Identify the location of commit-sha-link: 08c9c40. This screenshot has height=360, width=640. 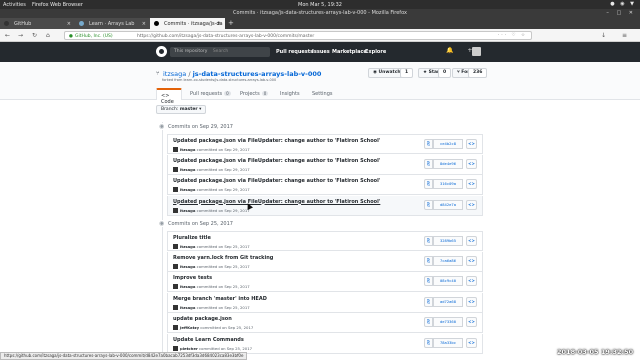
(448, 281).